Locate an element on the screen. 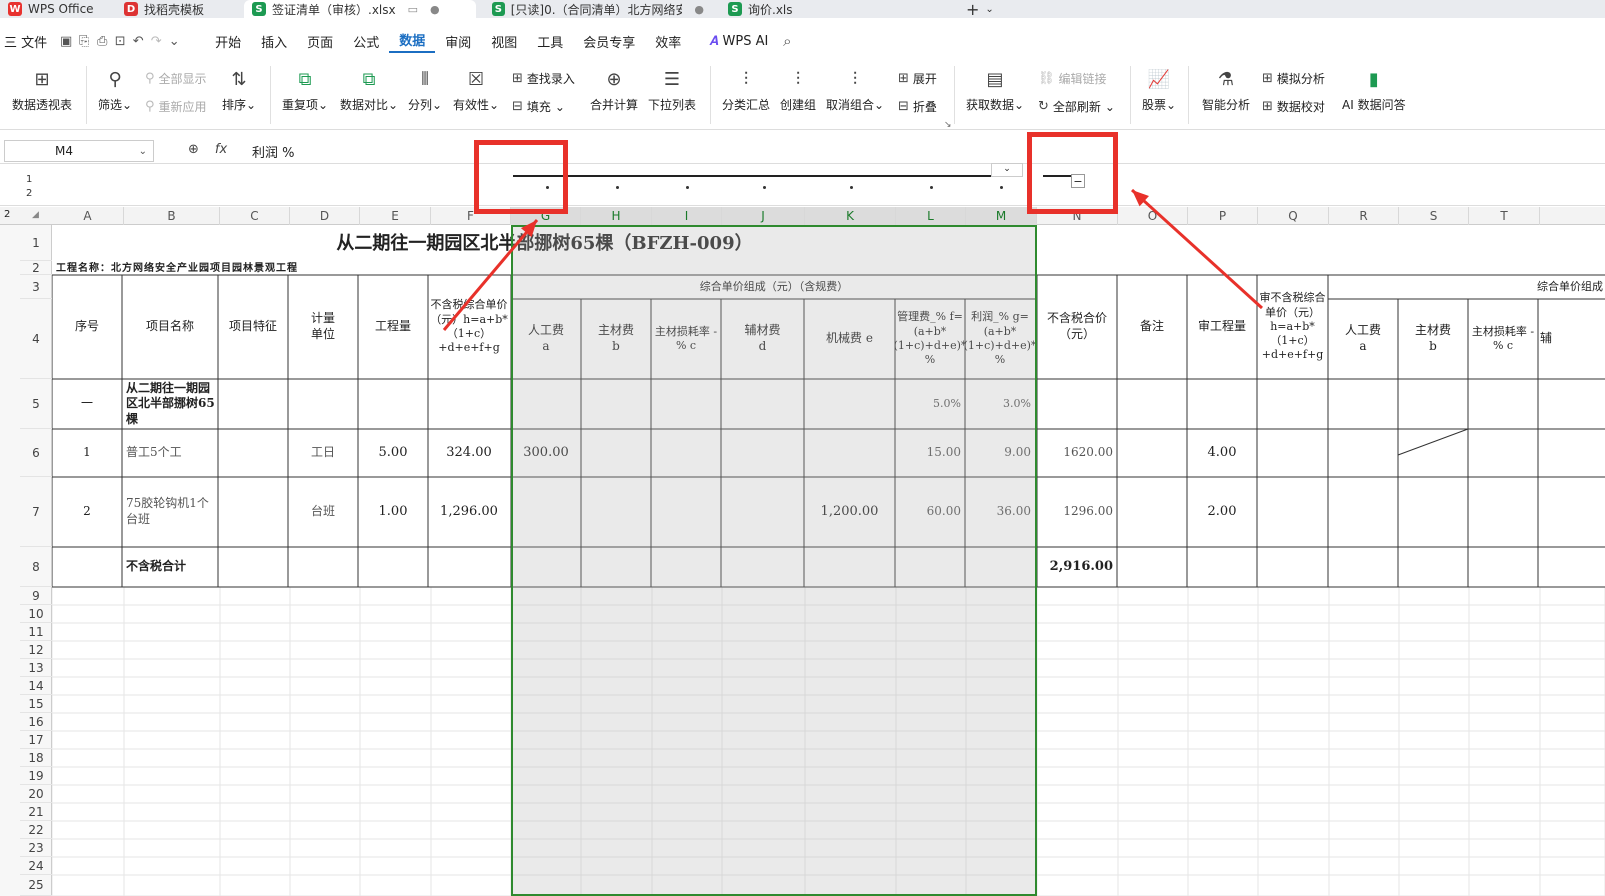 The width and height of the screenshot is (1605, 896). column-header-h: H is located at coordinates (616, 216).